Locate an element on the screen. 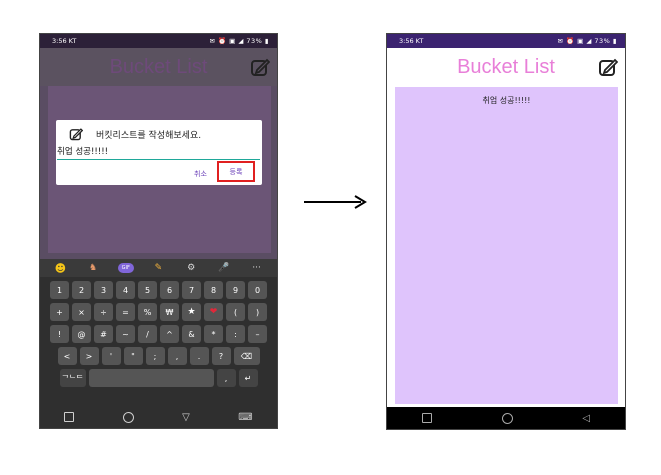 The height and width of the screenshot is (475, 661). bucket-input: 취업 성공!!!!! is located at coordinates (158, 152).